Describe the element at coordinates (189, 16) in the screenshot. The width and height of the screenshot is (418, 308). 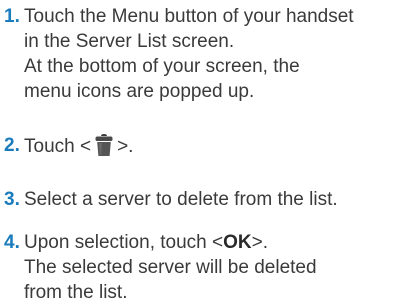
I see `step-1-line-1: Touch the Menu button of your handset` at that location.